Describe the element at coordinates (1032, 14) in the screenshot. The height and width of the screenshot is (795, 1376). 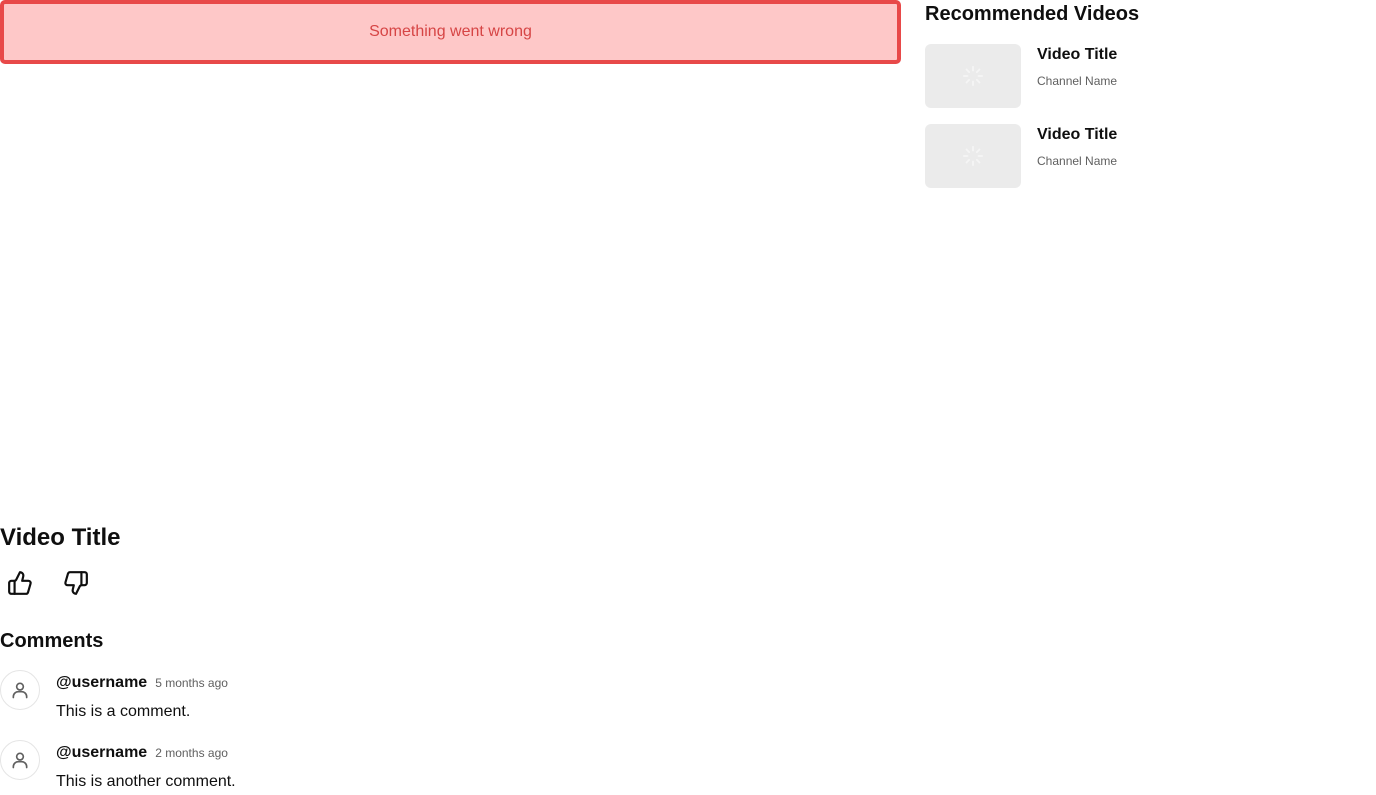
I see `recommended-heading: Recommended Videos` at that location.